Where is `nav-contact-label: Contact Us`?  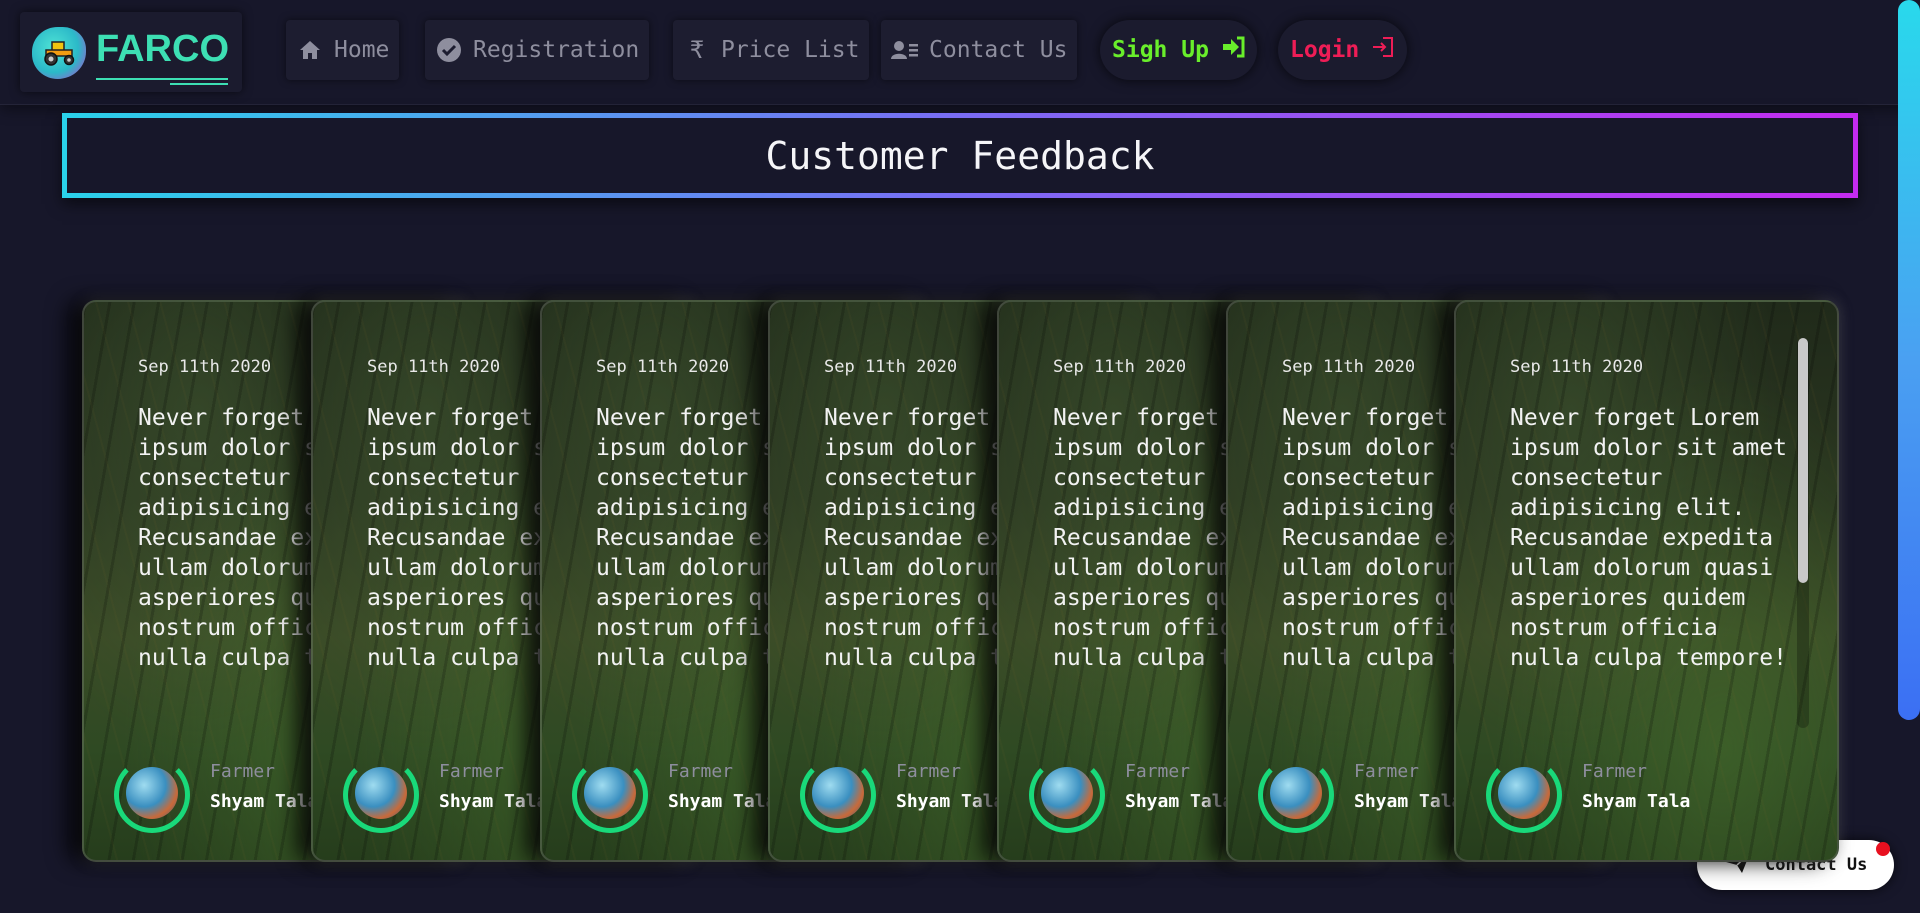 nav-contact-label: Contact Us is located at coordinates (998, 50).